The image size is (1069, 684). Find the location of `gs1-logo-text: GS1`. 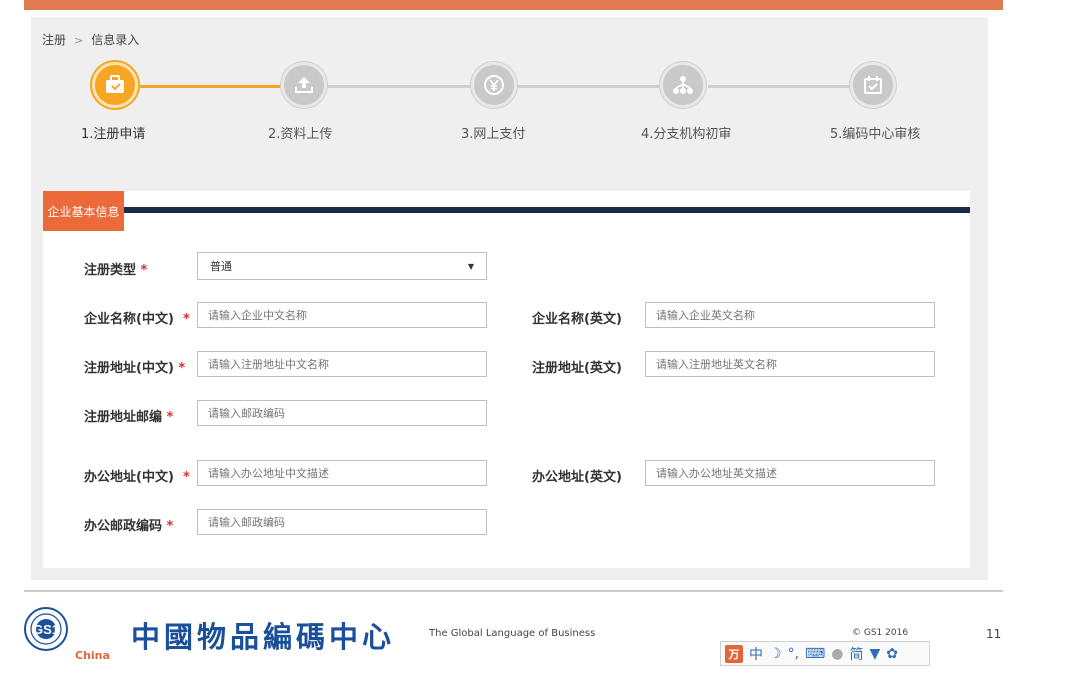

gs1-logo-text: GS1 is located at coordinates (46, 629).